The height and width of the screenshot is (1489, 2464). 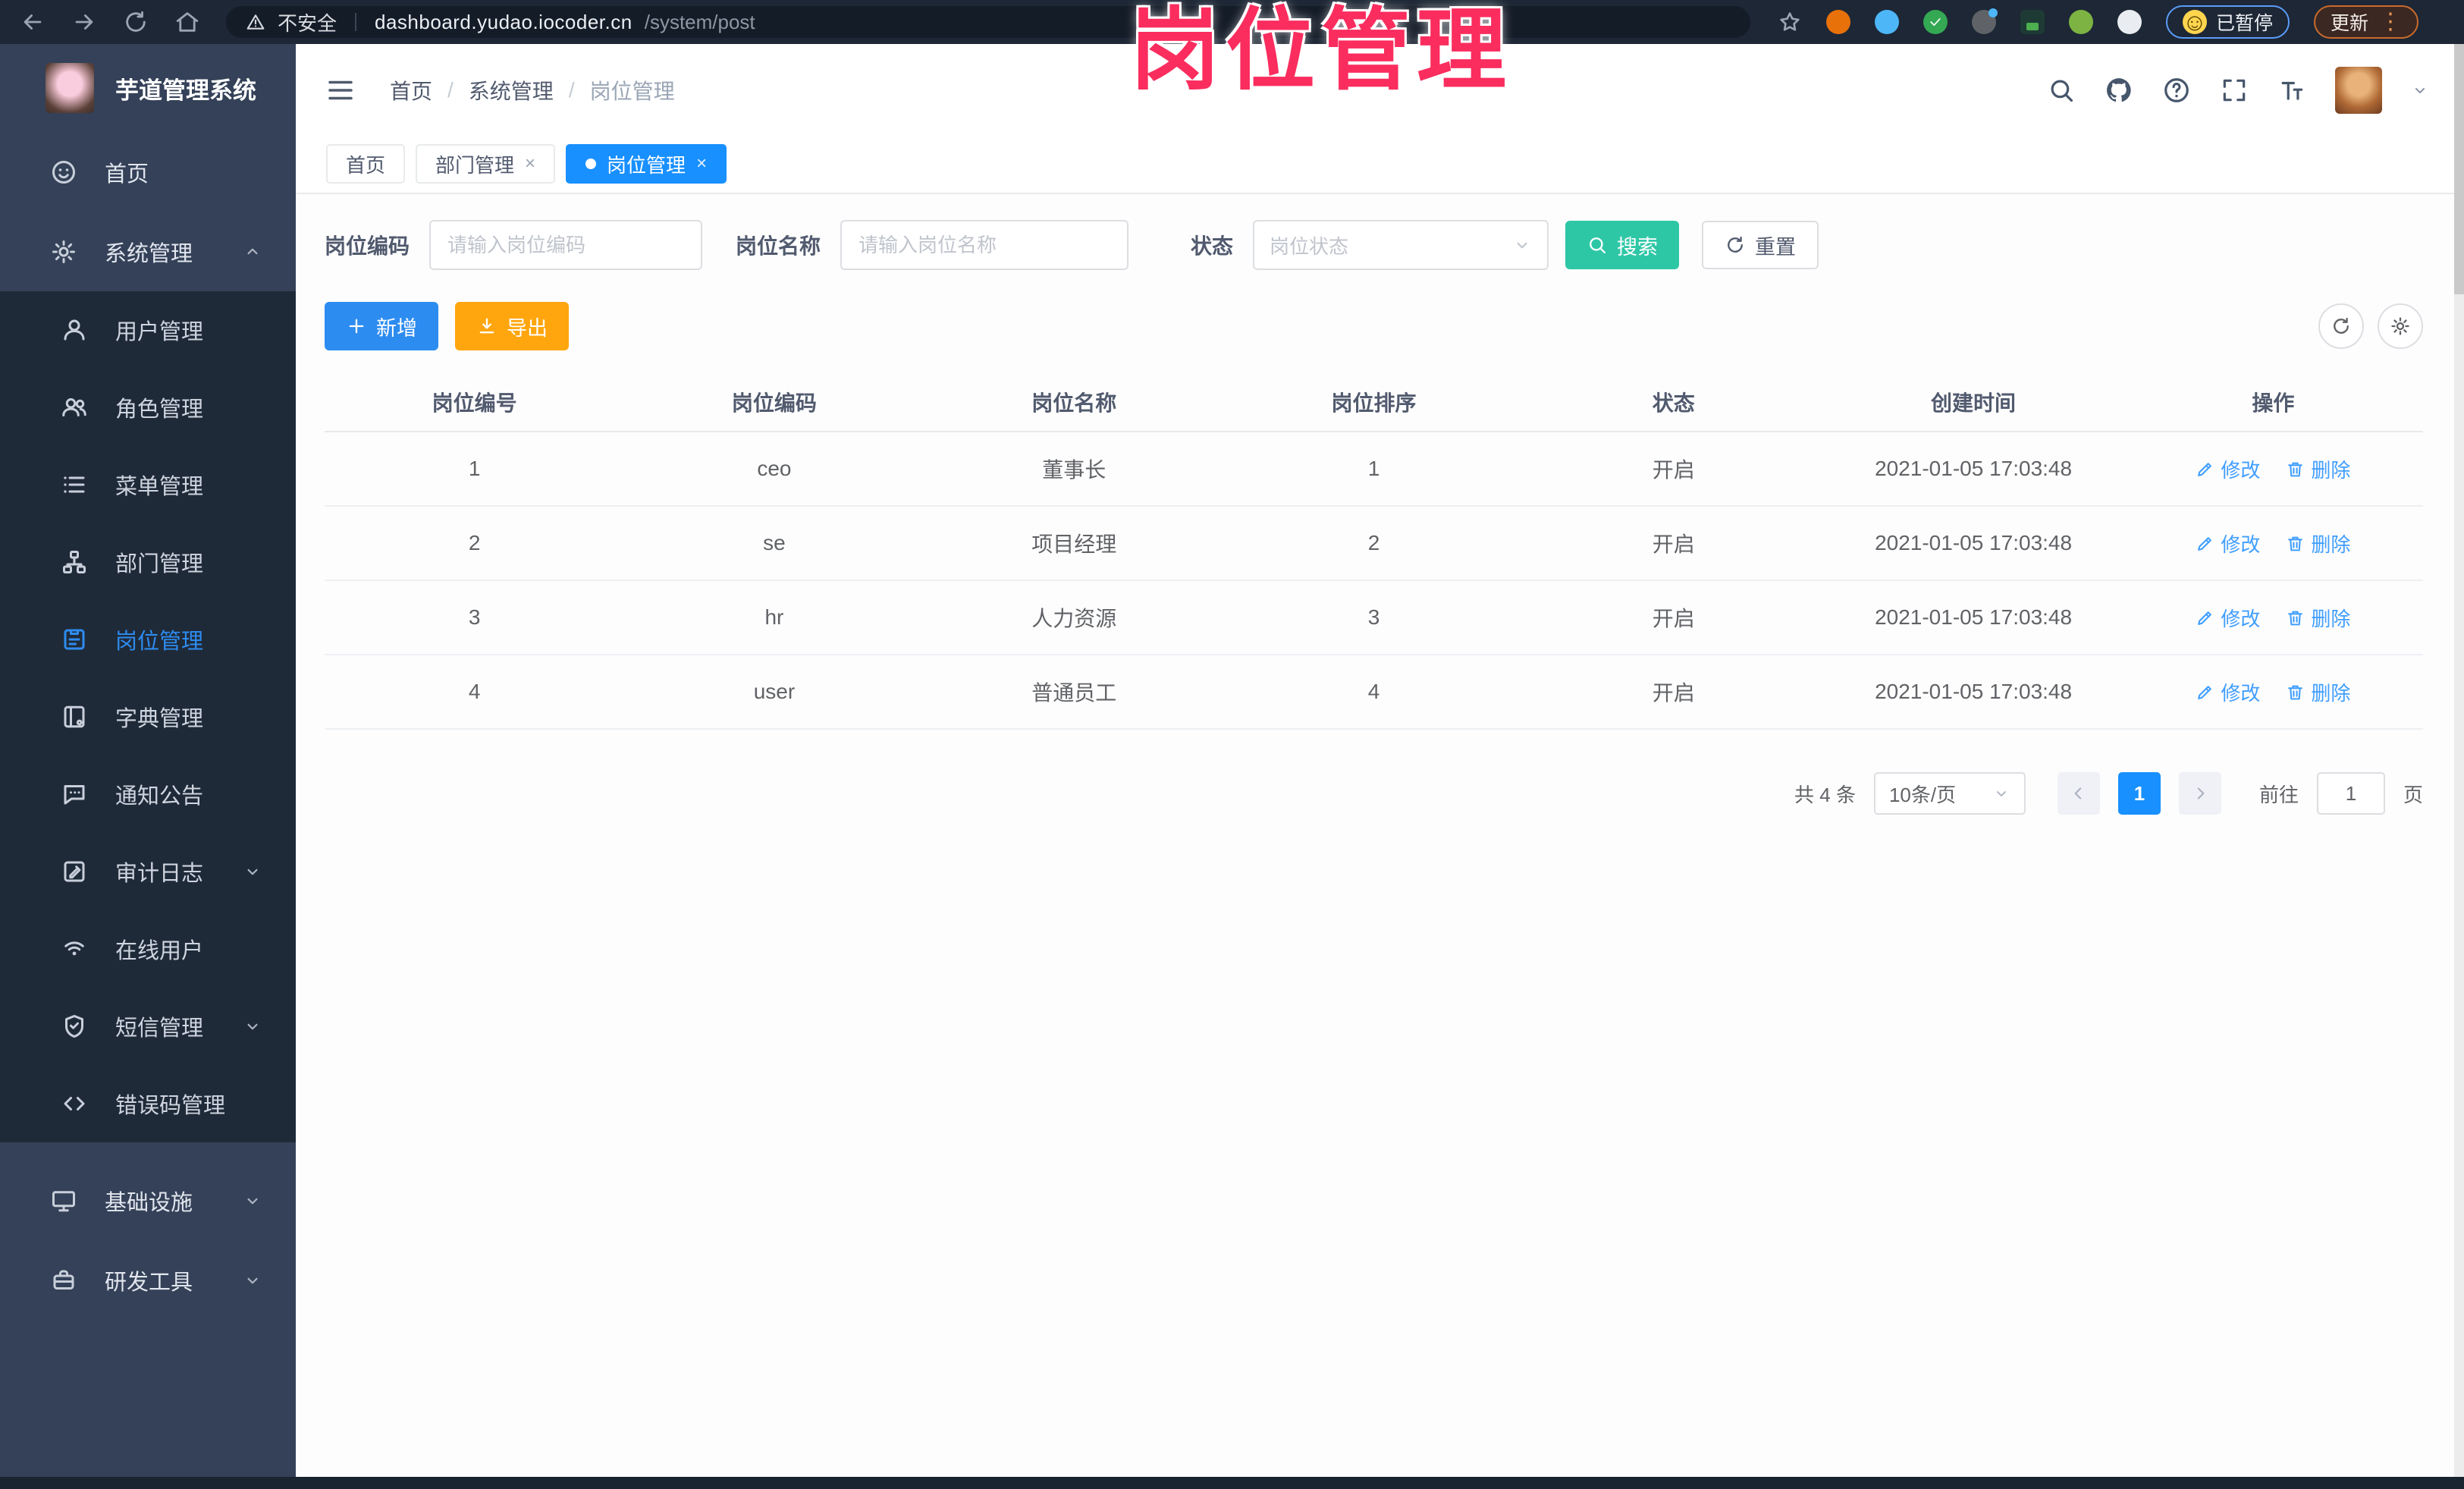 What do you see at coordinates (367, 246) in the screenshot?
I see `post-code-label: 岗位编码` at bounding box center [367, 246].